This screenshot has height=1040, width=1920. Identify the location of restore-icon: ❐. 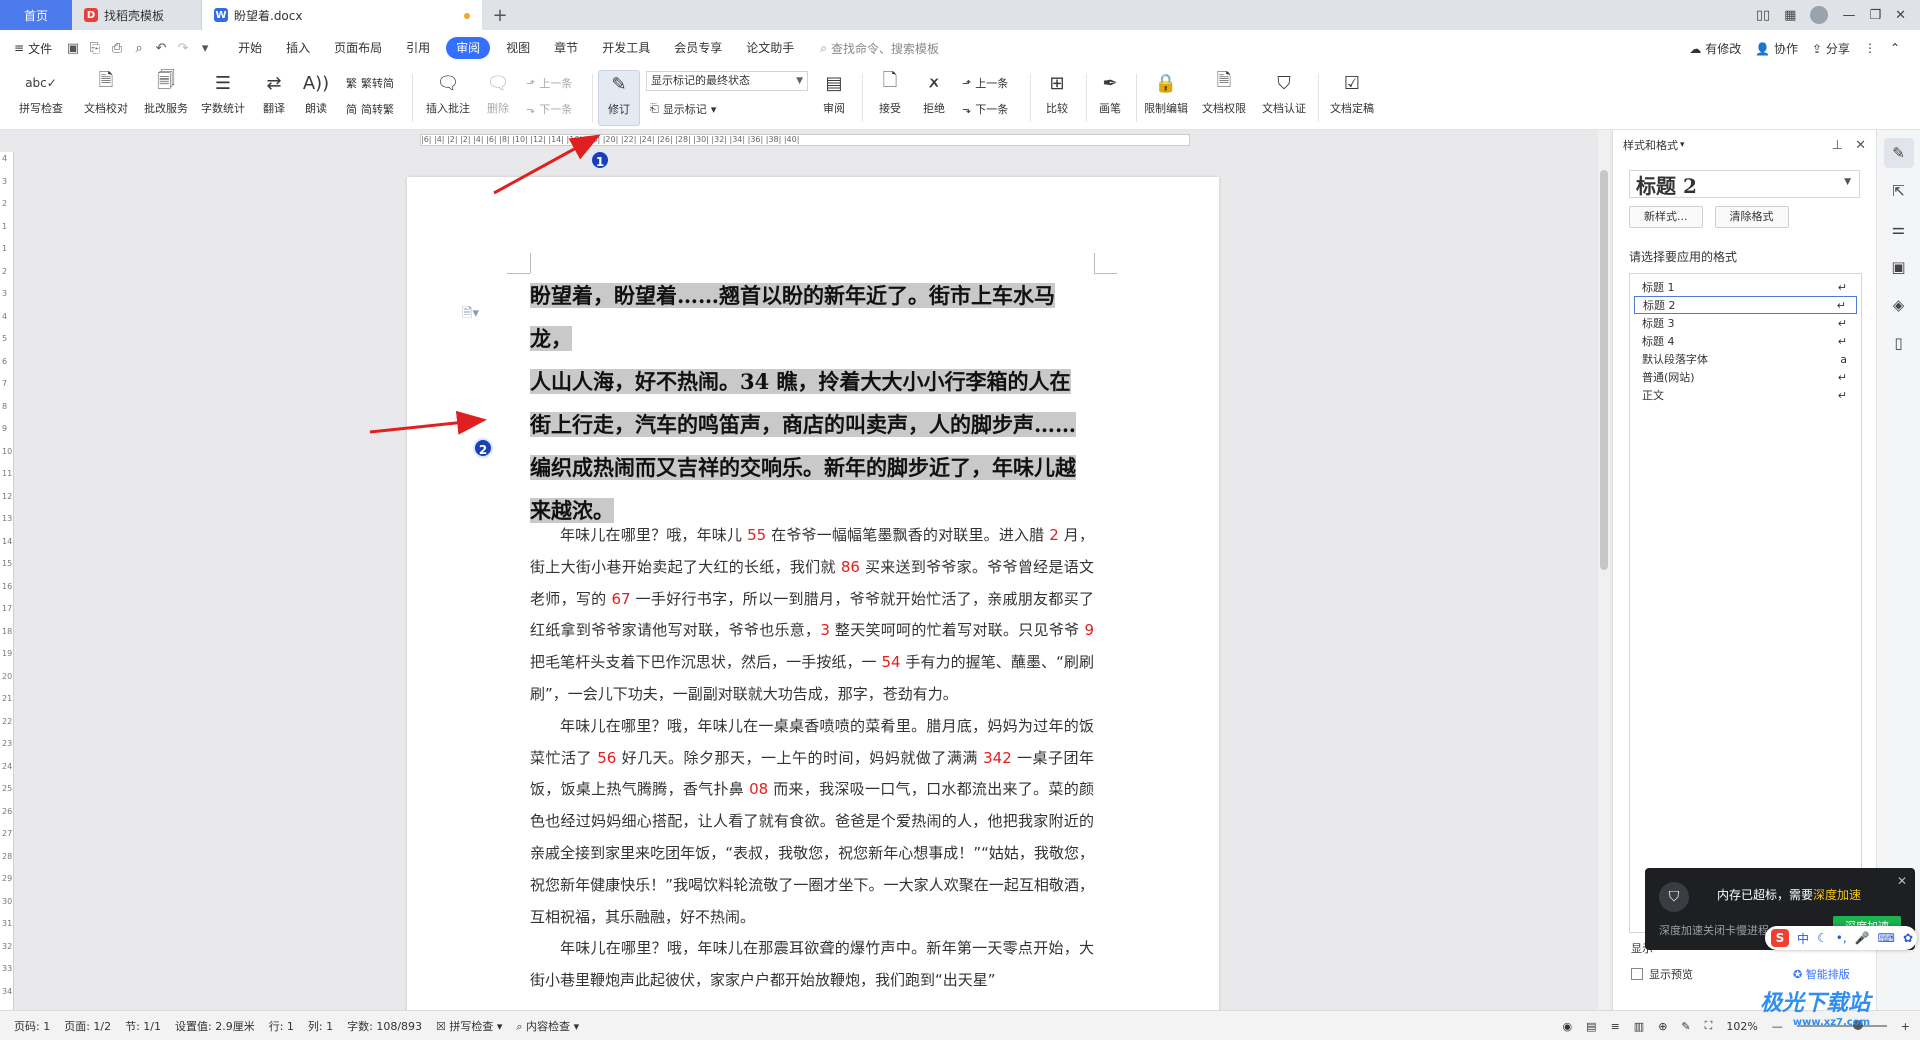
(1875, 15).